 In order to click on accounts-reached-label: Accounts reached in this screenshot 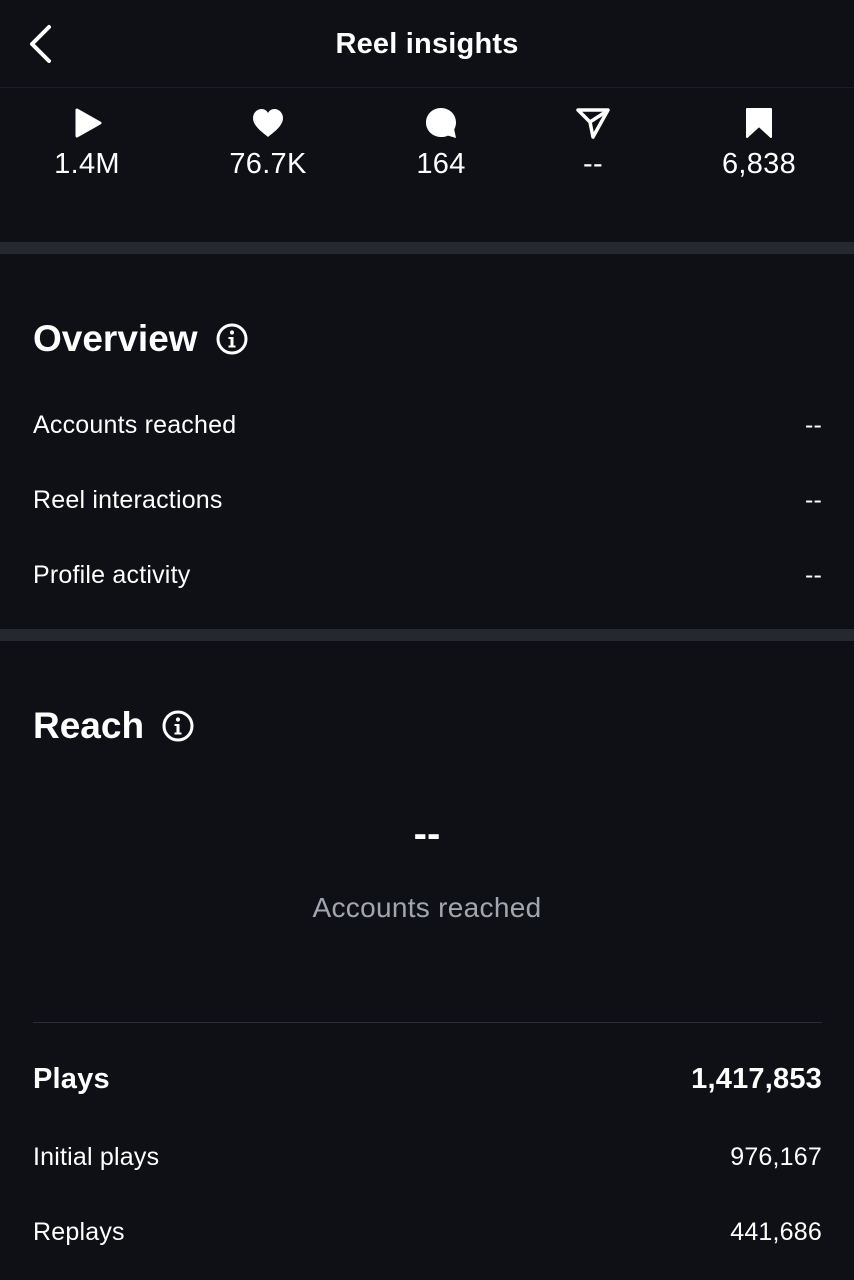, I will do `click(427, 907)`.